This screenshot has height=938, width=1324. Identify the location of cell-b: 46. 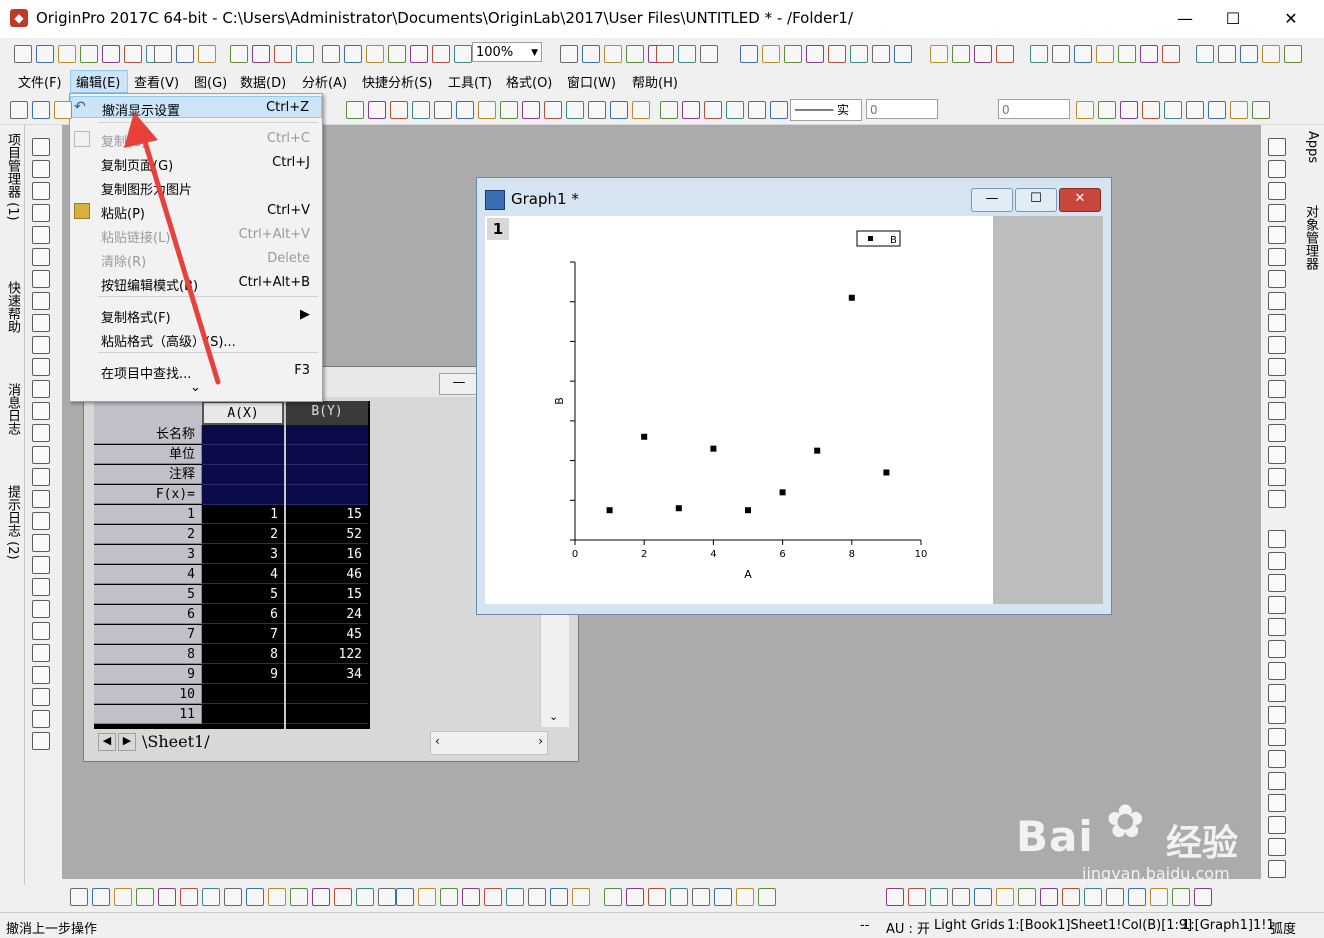
(327, 574).